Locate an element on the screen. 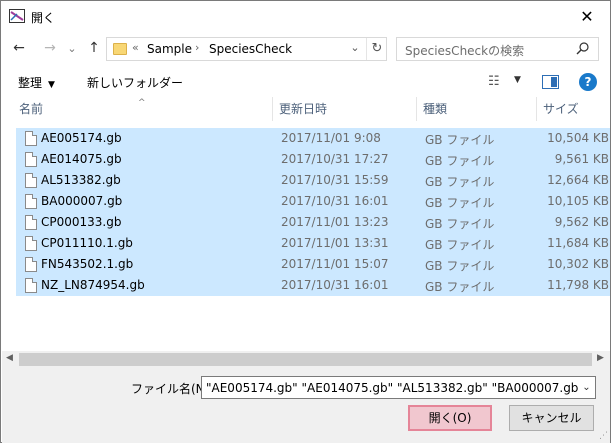 The height and width of the screenshot is (443, 611). organize-menu: 整理 ▼ is located at coordinates (36, 82).